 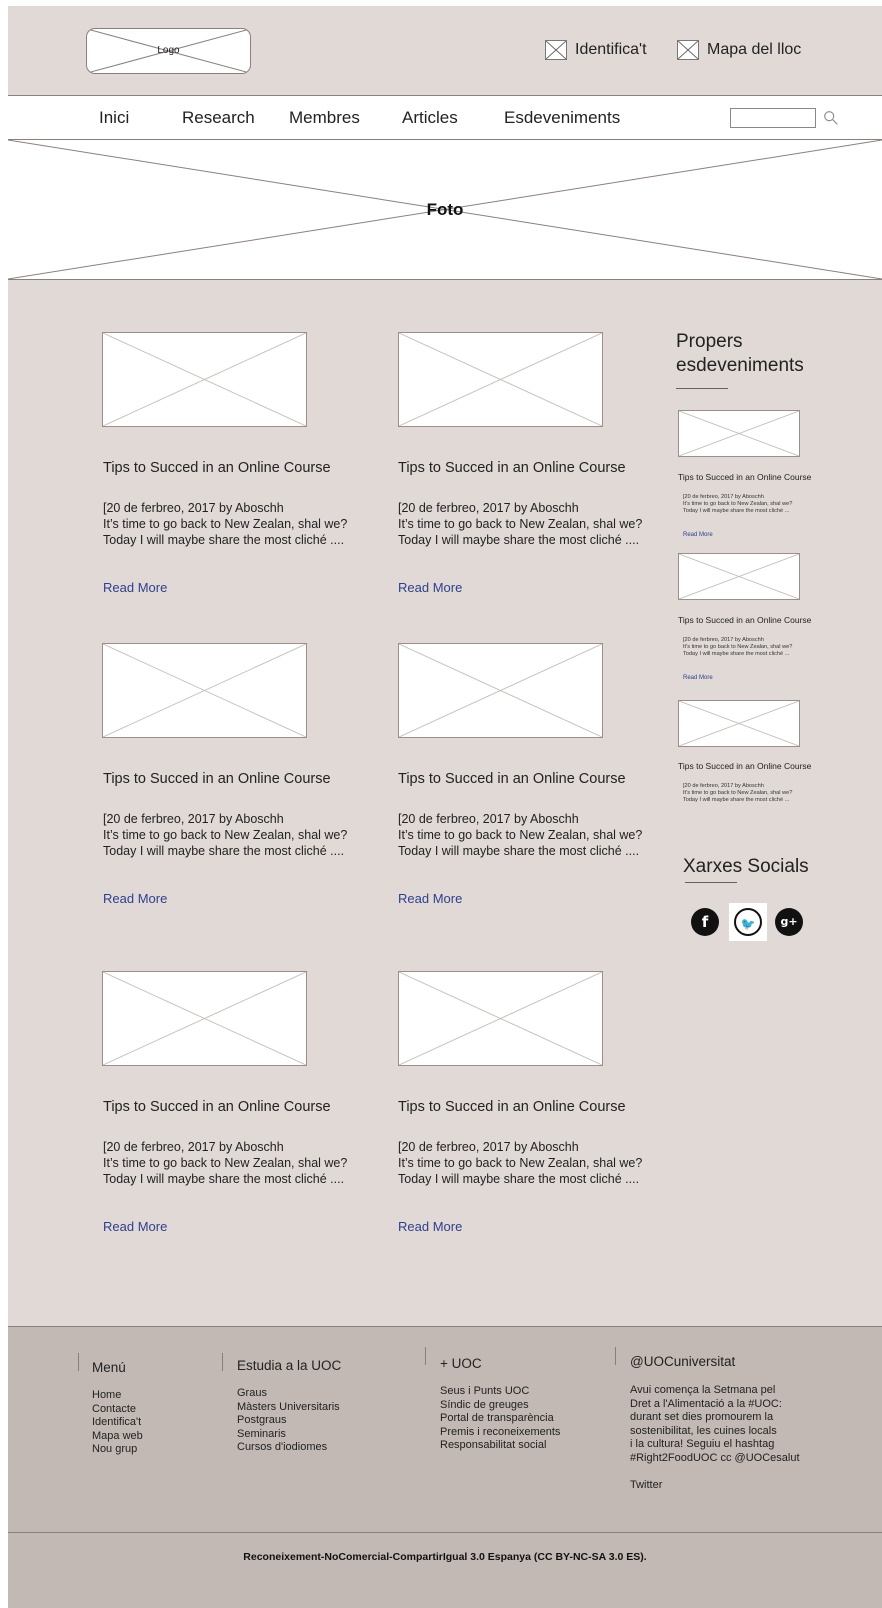 What do you see at coordinates (218, 118) in the screenshot?
I see `nav-item-research: Research` at bounding box center [218, 118].